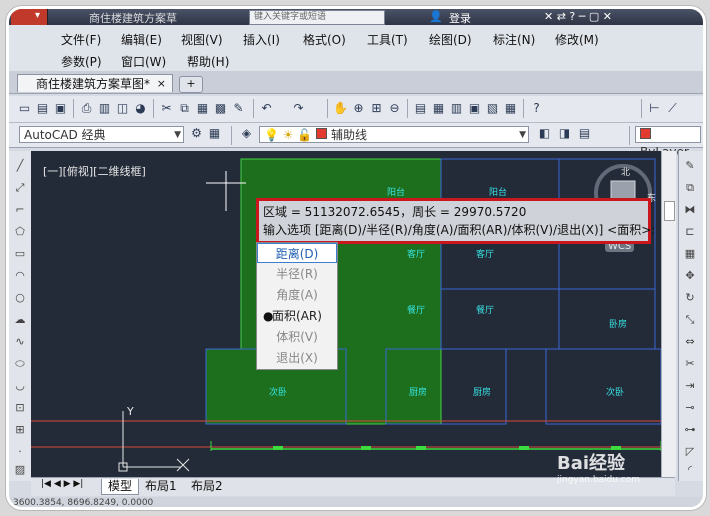  Describe the element at coordinates (474, 108) in the screenshot. I see `sheet-set-icon: ▣` at that location.